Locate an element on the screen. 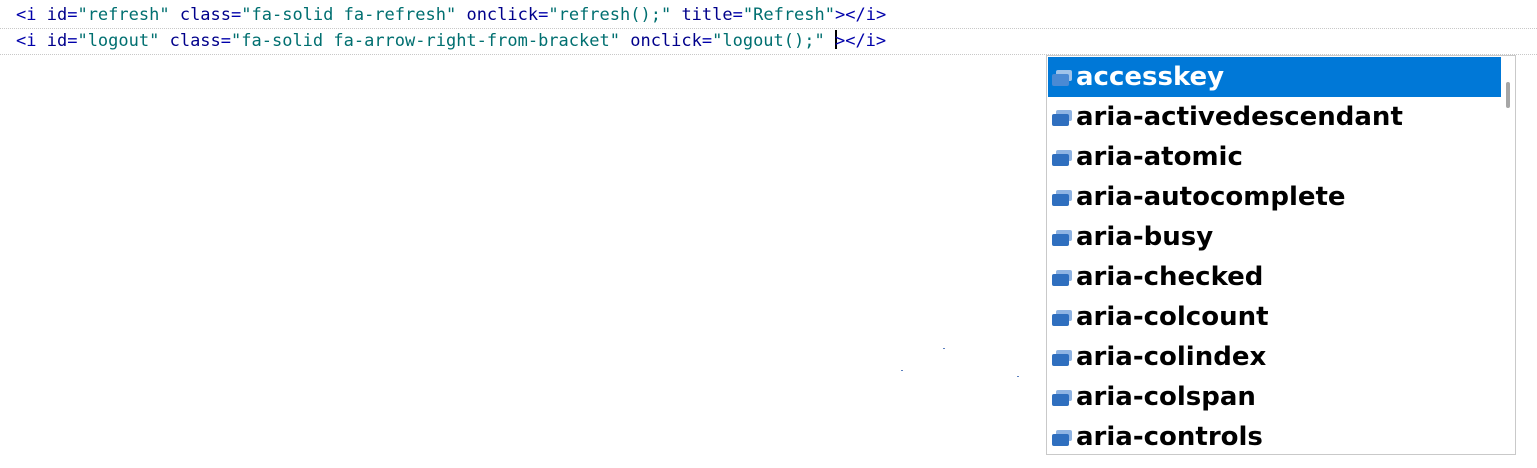 Image resolution: width=1537 pixels, height=468 pixels. autocomplete-item-label: aria-controls is located at coordinates (1169, 437).